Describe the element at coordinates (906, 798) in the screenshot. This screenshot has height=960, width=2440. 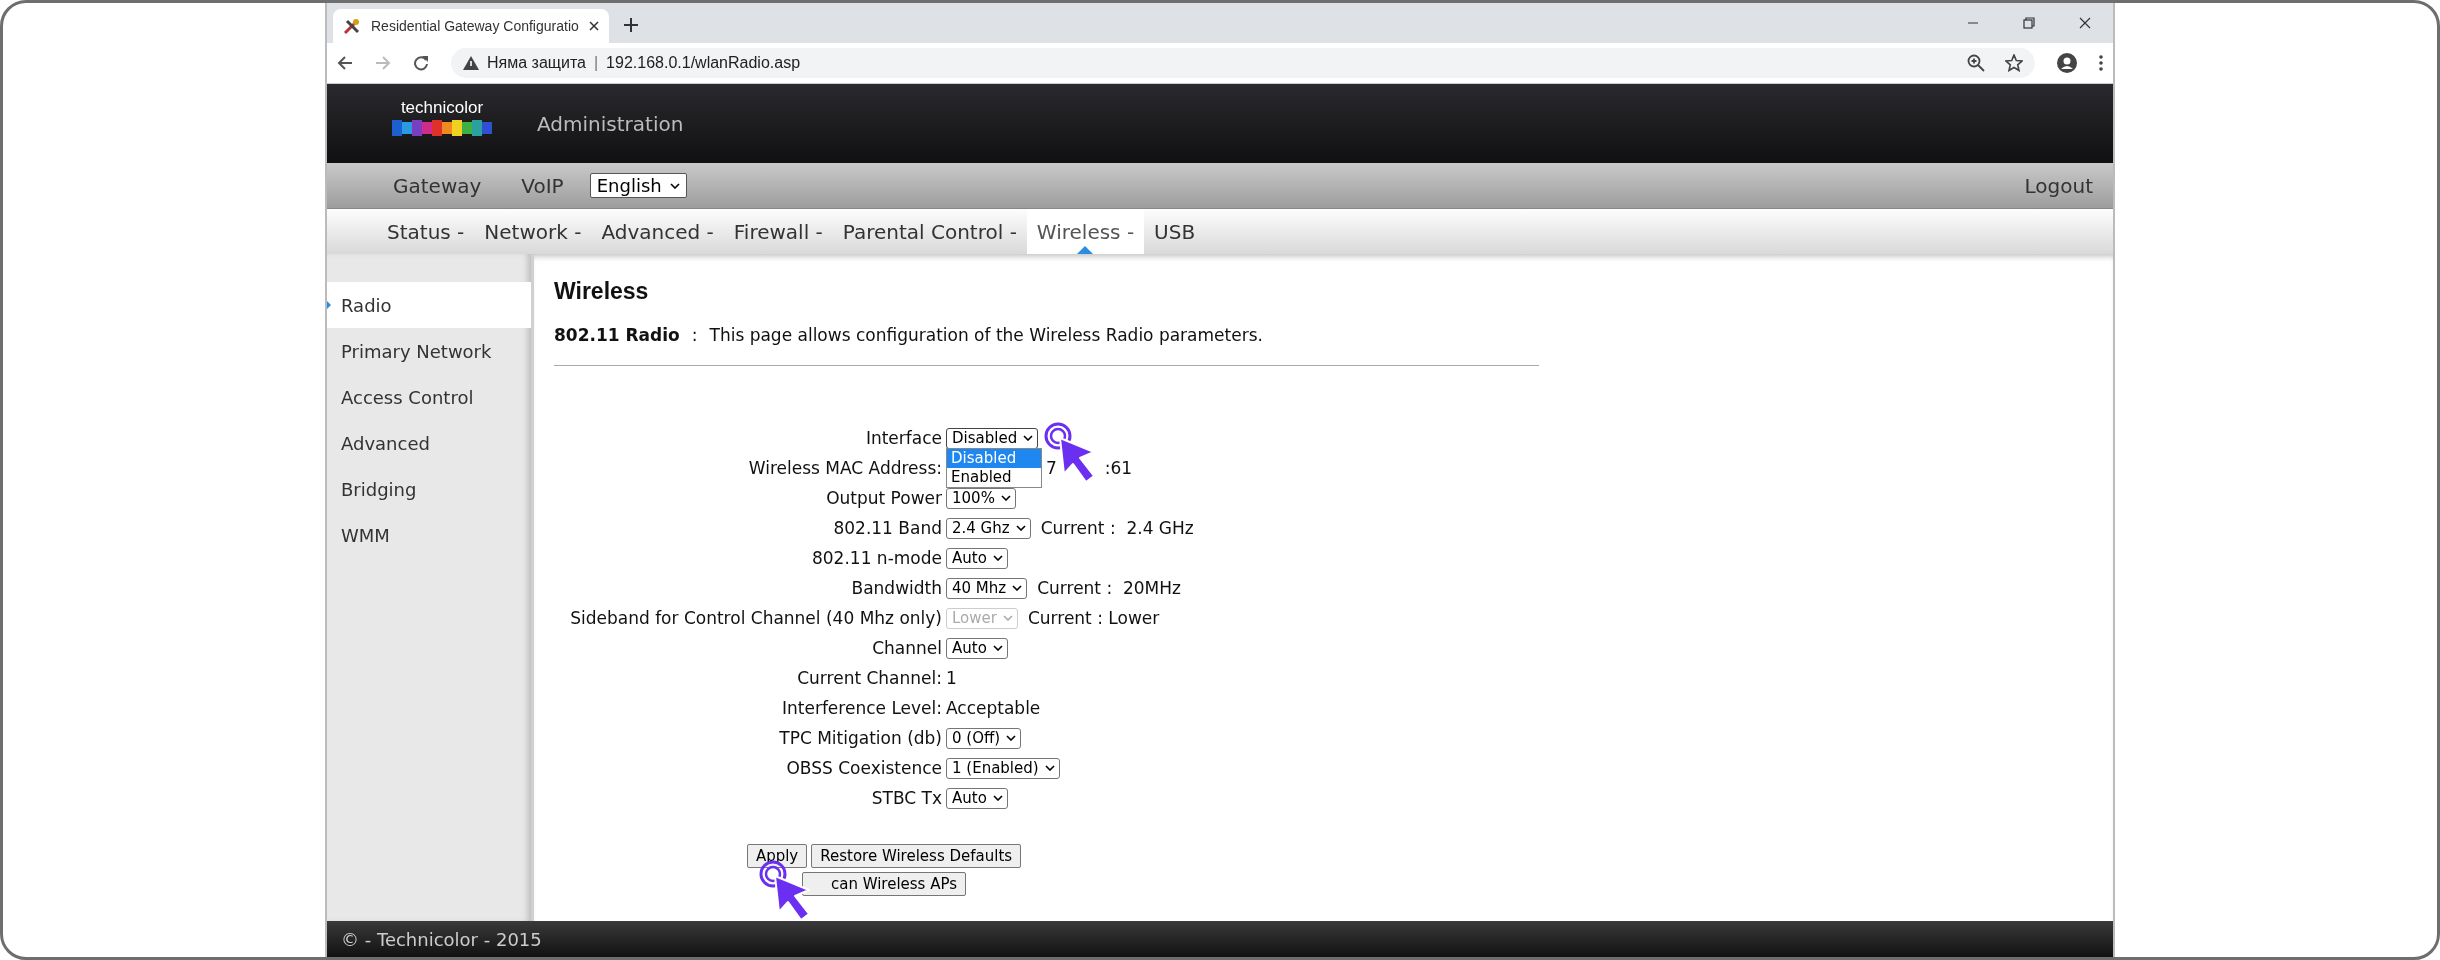
I see `field-label: STBC Tx` at that location.